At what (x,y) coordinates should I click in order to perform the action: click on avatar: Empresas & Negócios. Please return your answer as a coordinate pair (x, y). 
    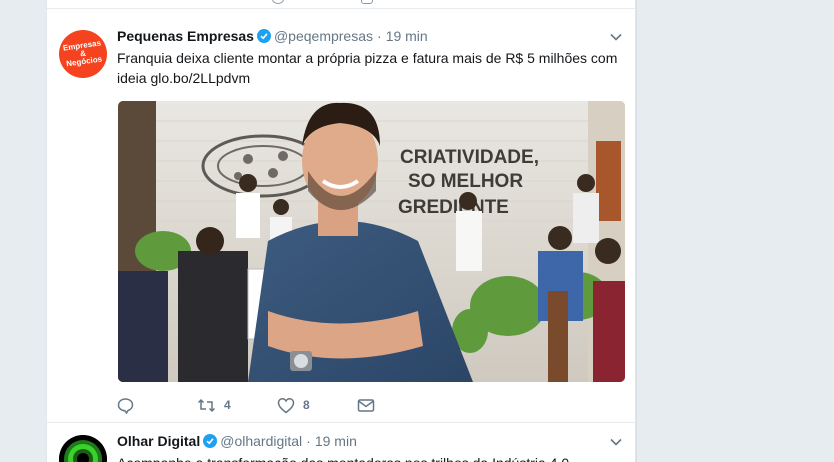
    Looking at the image, I should click on (83, 54).